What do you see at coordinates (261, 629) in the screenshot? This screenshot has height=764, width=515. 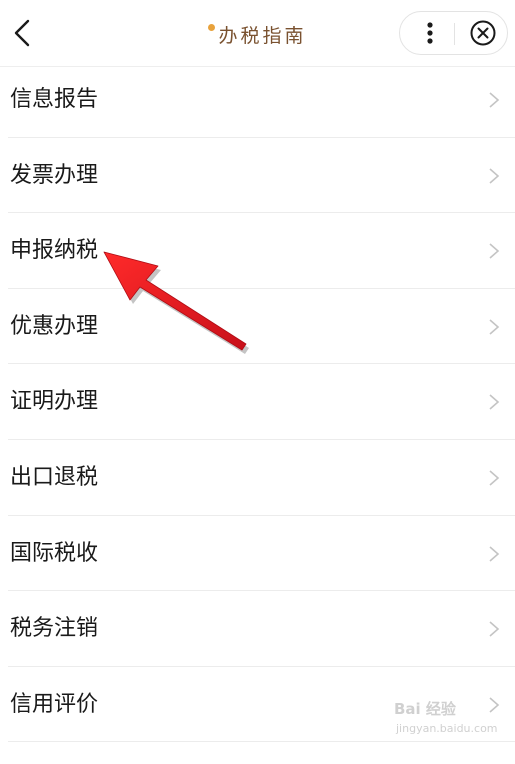 I see `menu-item-tax-cancellation: 税务注销` at bounding box center [261, 629].